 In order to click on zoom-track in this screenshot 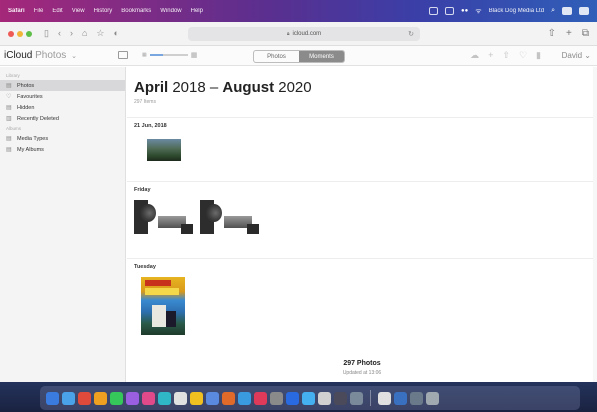, I will do `click(168, 55)`.